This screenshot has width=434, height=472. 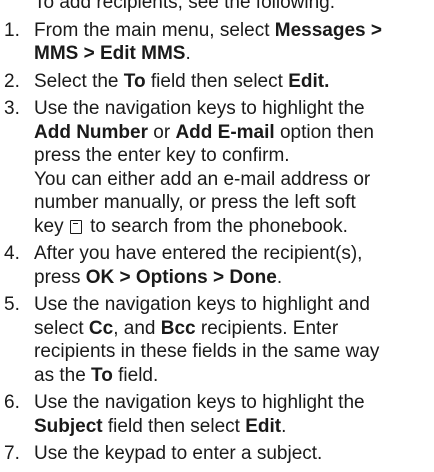 What do you see at coordinates (181, 277) in the screenshot?
I see `bold-term: OK > Options > Done` at bounding box center [181, 277].